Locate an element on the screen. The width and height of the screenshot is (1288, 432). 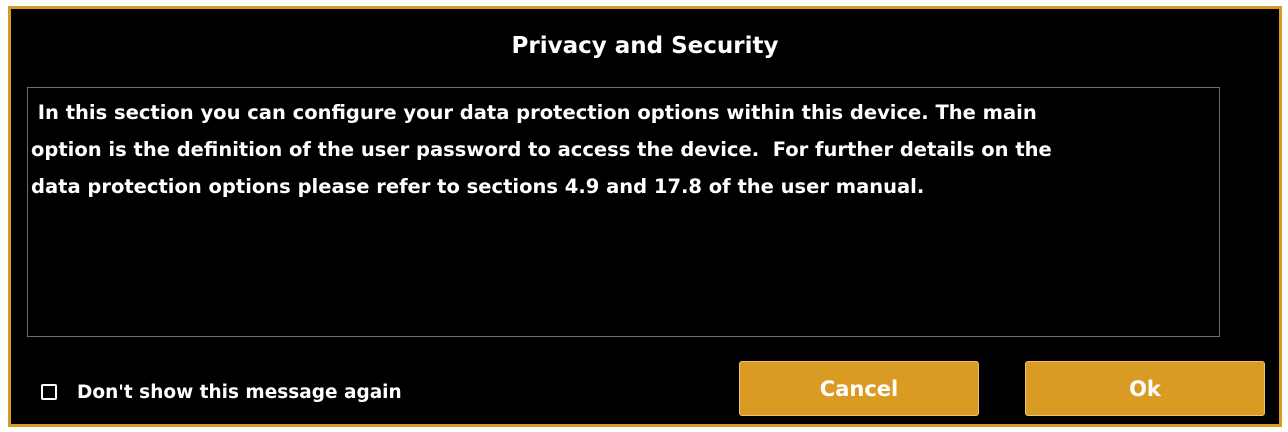
cancel-button: Cancel is located at coordinates (859, 388).